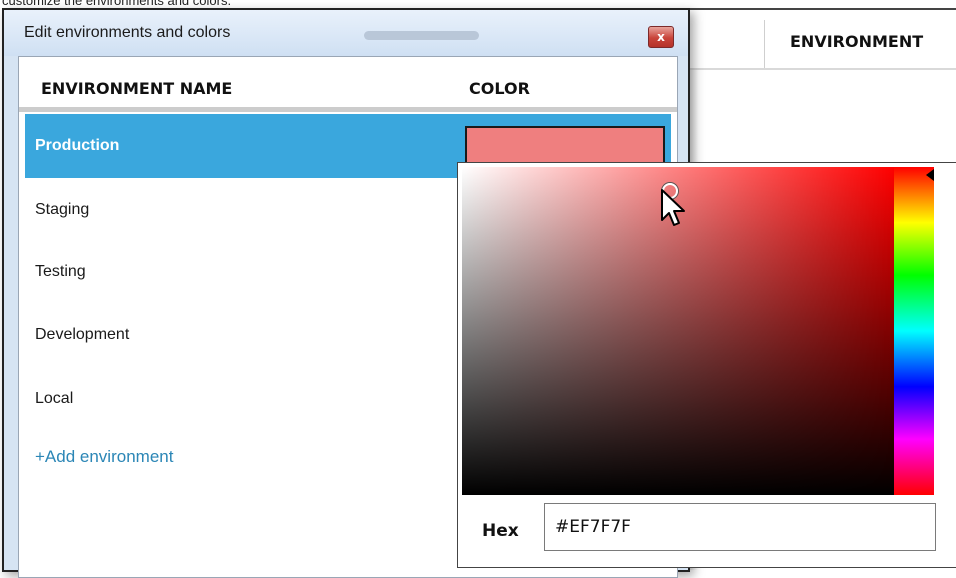  Describe the element at coordinates (62, 209) in the screenshot. I see `environment-name: Staging` at that location.